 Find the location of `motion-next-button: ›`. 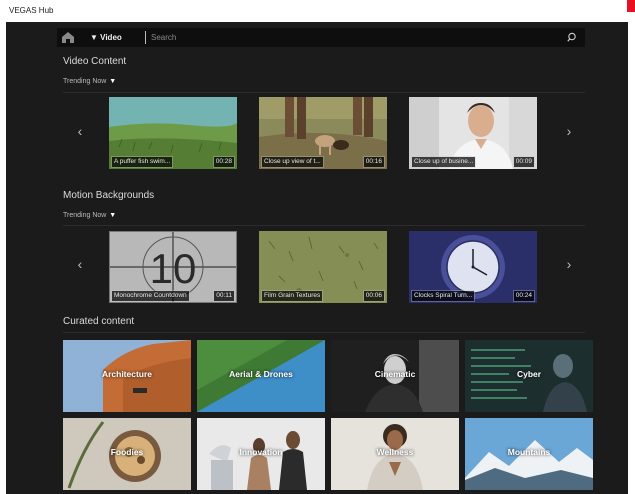

motion-next-button: › is located at coordinates (569, 264).